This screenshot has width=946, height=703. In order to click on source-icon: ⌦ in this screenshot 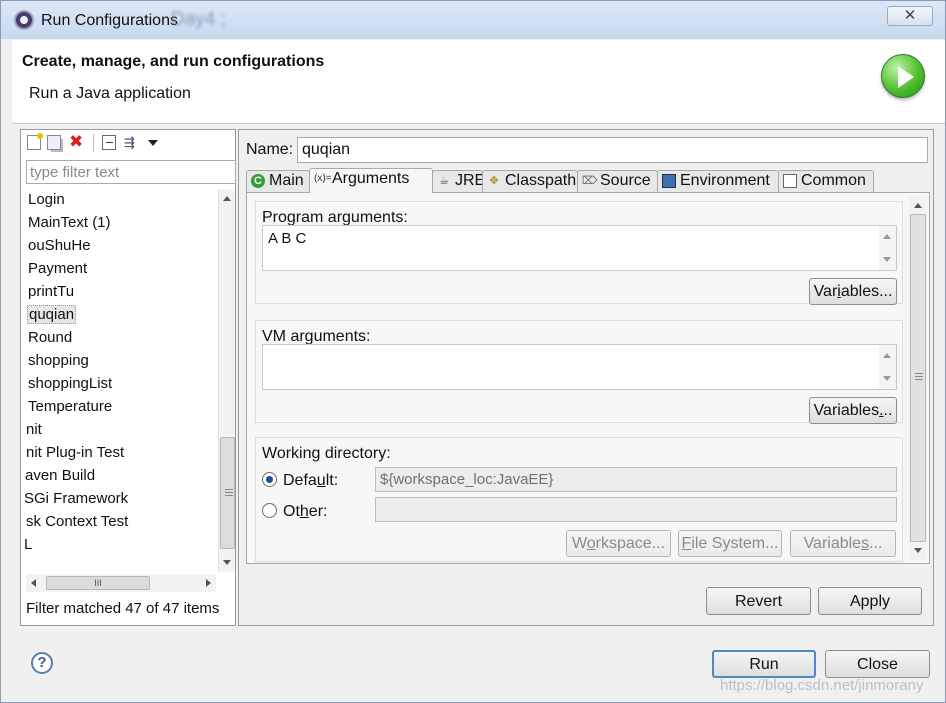, I will do `click(590, 181)`.